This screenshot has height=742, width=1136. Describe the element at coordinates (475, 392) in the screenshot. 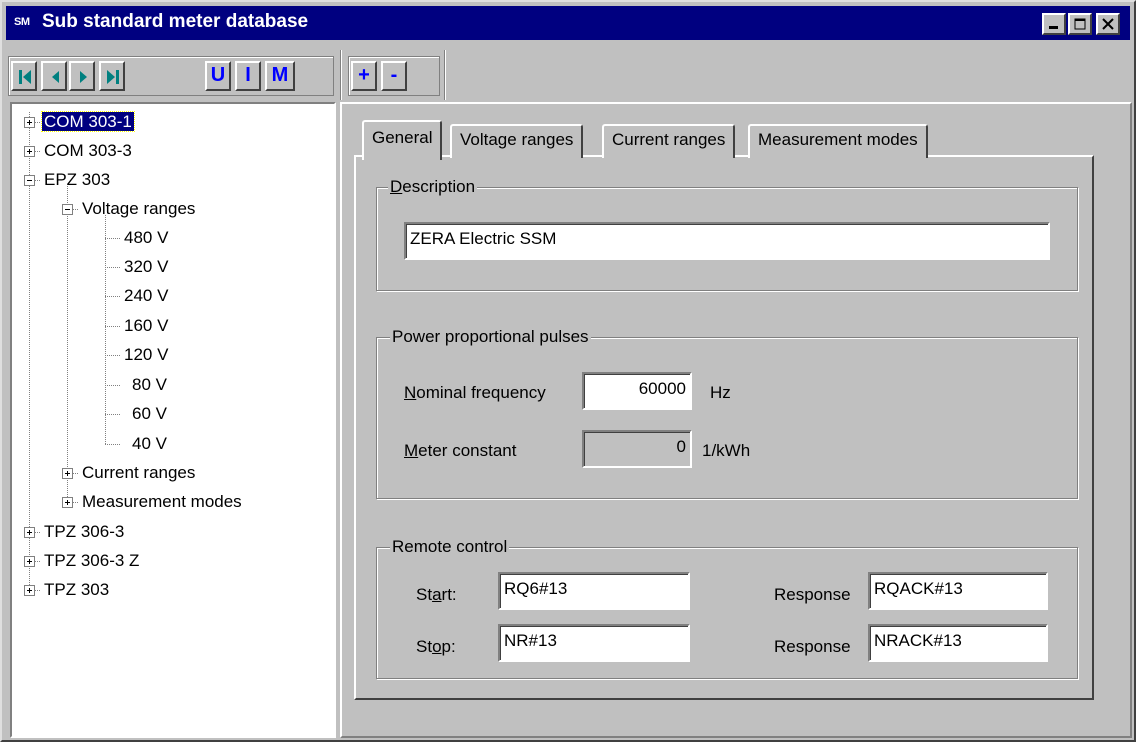

I see `nominal-frequency-label: Nominal frequency` at that location.